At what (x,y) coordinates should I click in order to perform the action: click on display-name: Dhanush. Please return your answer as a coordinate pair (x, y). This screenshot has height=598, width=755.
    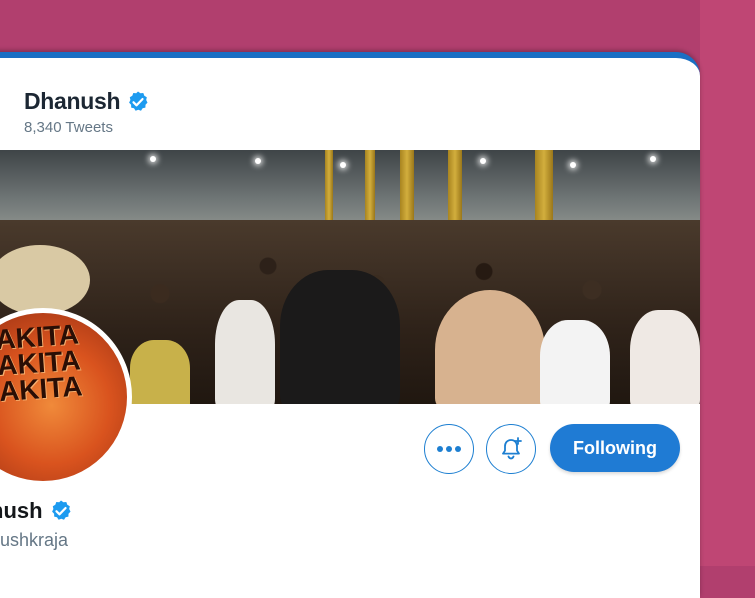
    Looking at the image, I should click on (72, 101).